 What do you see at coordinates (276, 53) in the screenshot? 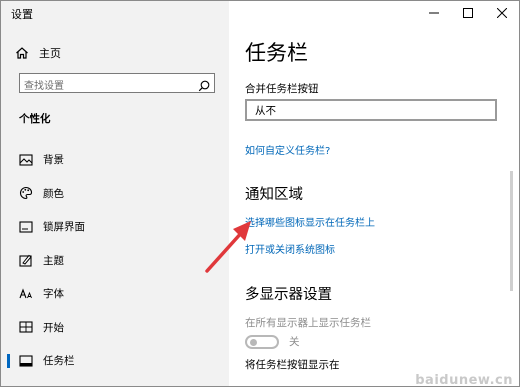
I see `page-title: 任务栏` at bounding box center [276, 53].